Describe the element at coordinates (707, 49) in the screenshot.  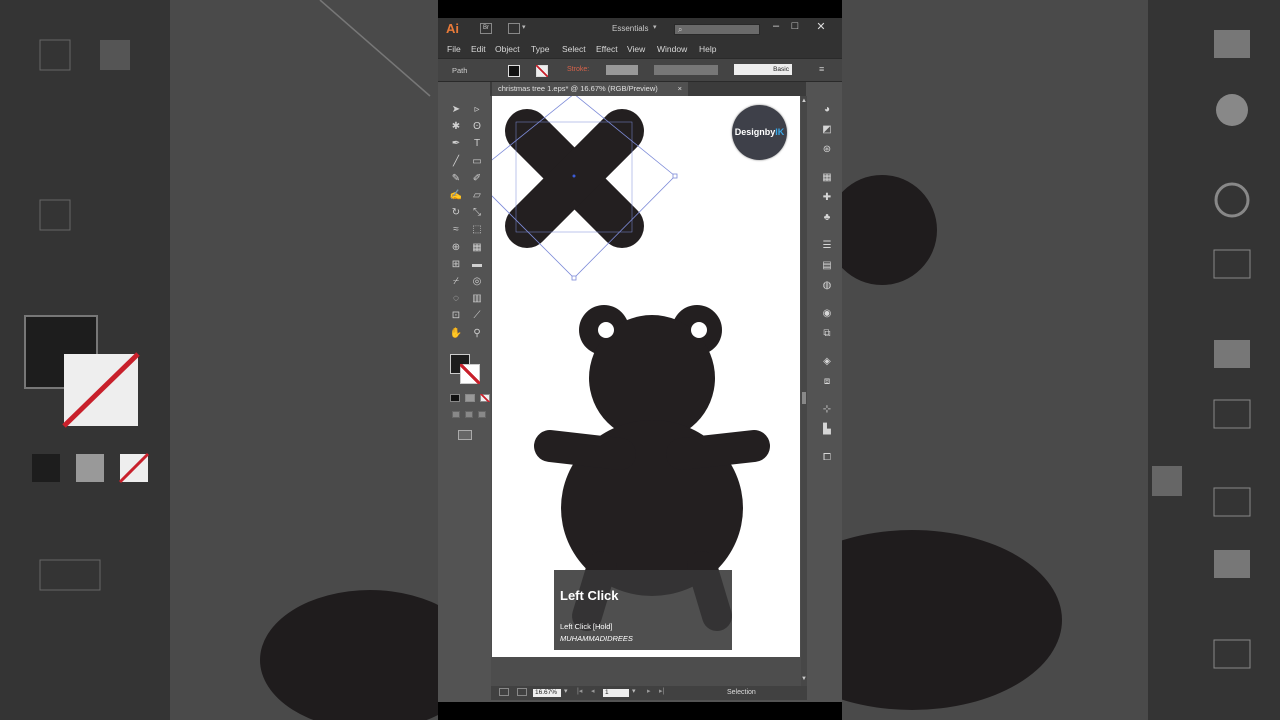
I see `menu-help: Help` at that location.